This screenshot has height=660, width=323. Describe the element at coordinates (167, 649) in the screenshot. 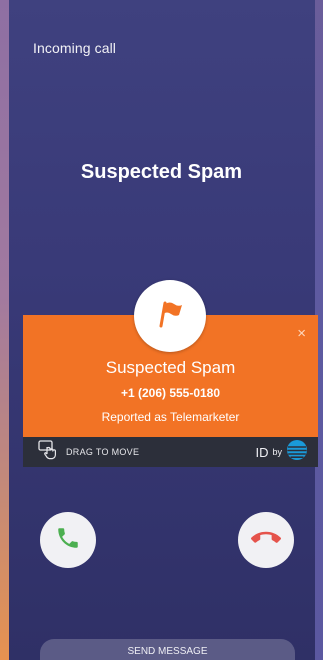

I see `send-message-button: SEND MESSAGE` at that location.